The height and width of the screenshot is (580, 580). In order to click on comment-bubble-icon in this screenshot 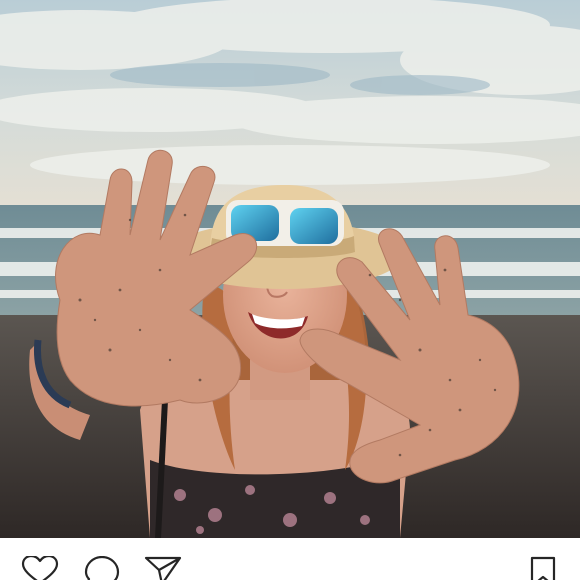, I will do `click(102, 568)`.